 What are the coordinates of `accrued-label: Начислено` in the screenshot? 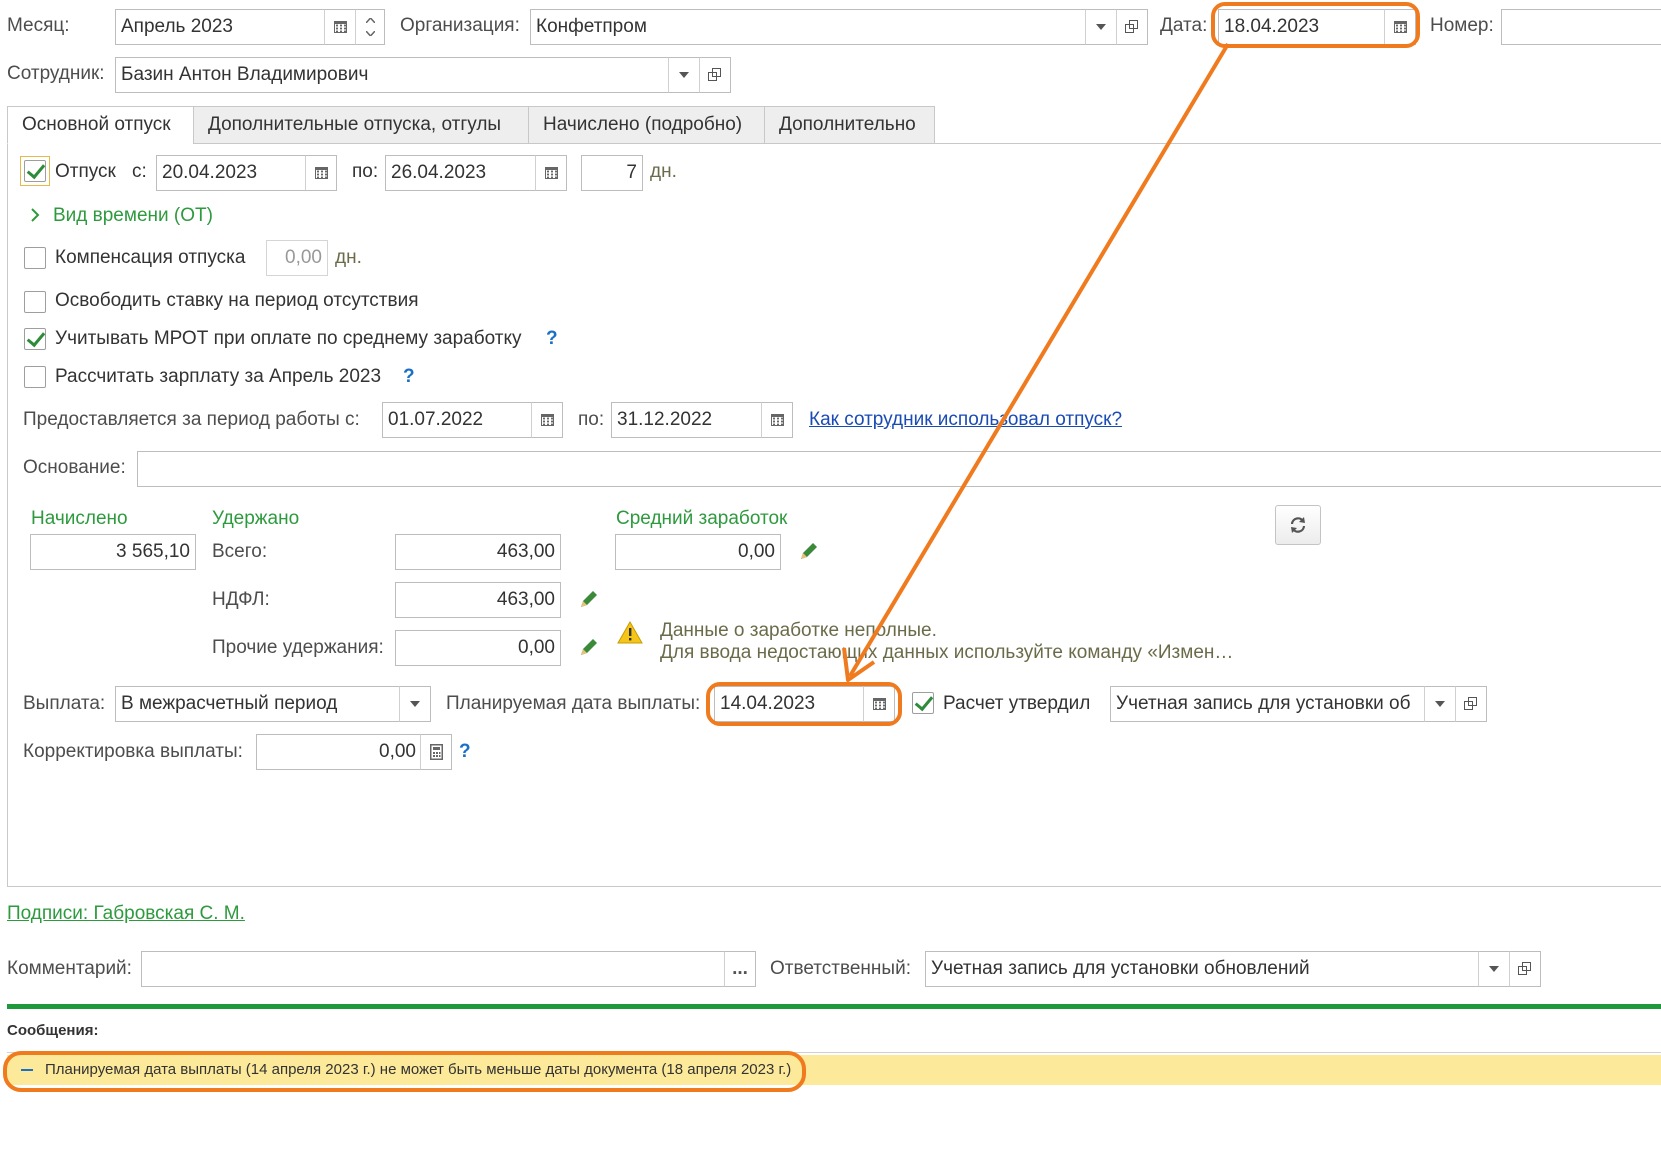 It's located at (79, 518).